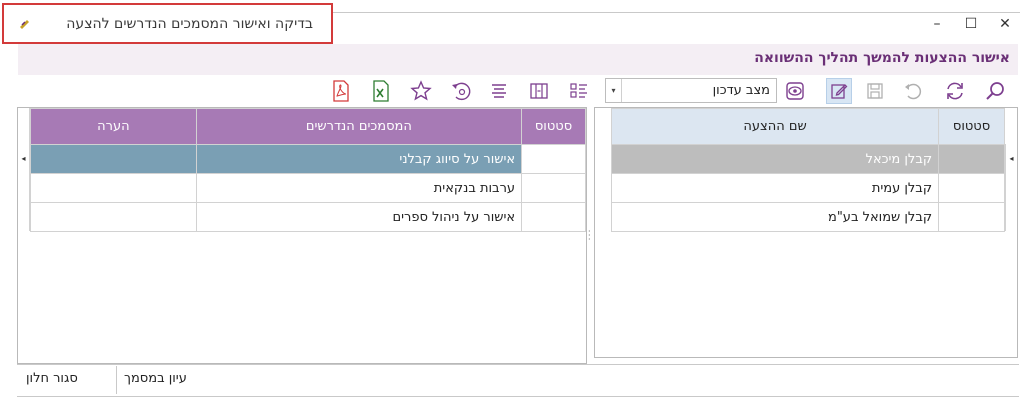 The image size is (1024, 402). I want to click on document-cell: אישור על ניהול ספרים, so click(359, 217).